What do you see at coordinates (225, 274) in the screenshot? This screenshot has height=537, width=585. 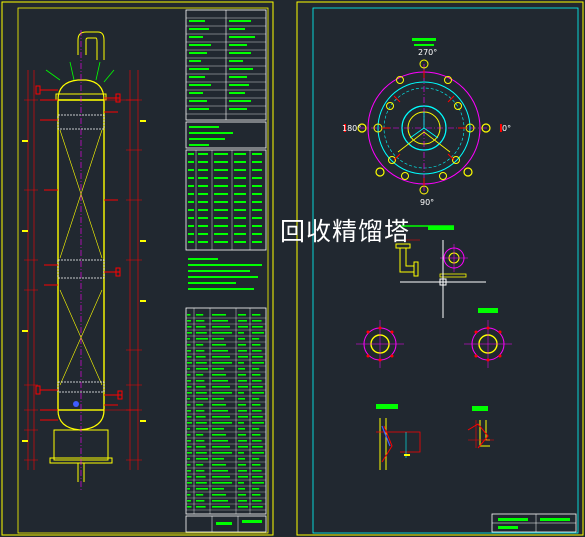 I see `technical-notes` at bounding box center [225, 274].